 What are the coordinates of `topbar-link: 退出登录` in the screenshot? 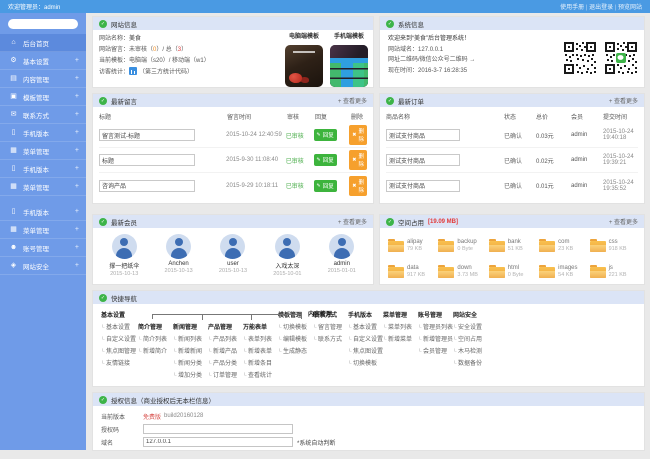 It's located at (598, 6).